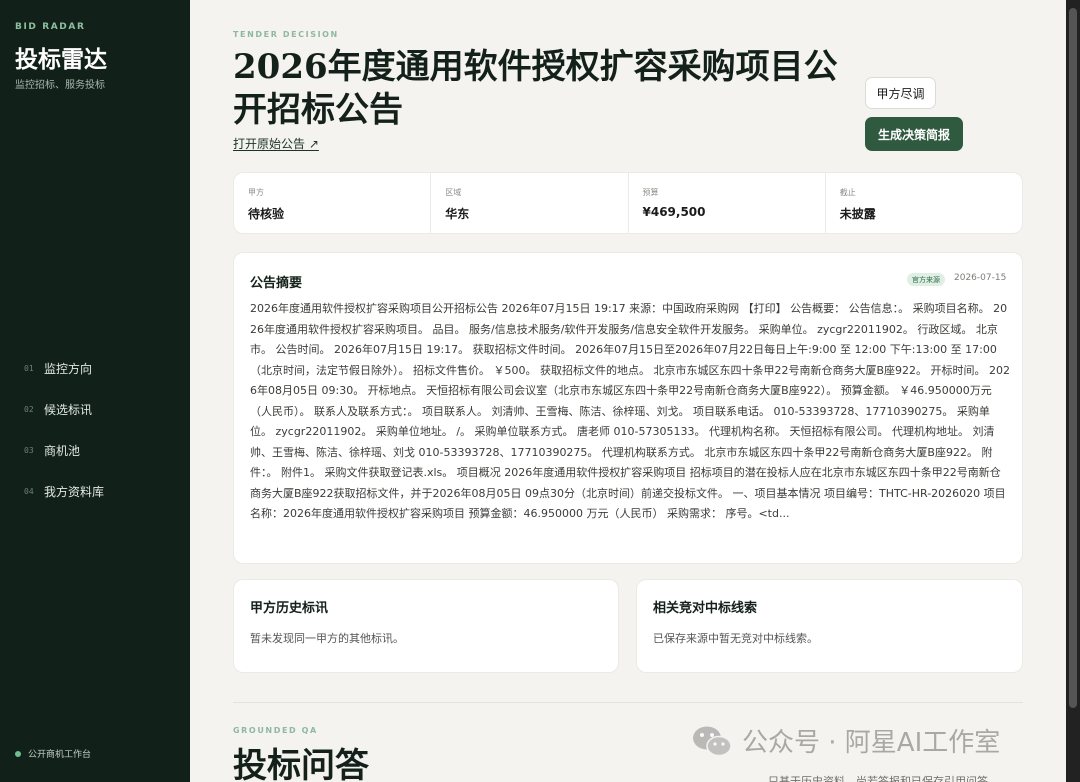 The width and height of the screenshot is (1080, 782). What do you see at coordinates (95, 450) in the screenshot?
I see `sidebar-item-opportunities: 03 商机池` at bounding box center [95, 450].